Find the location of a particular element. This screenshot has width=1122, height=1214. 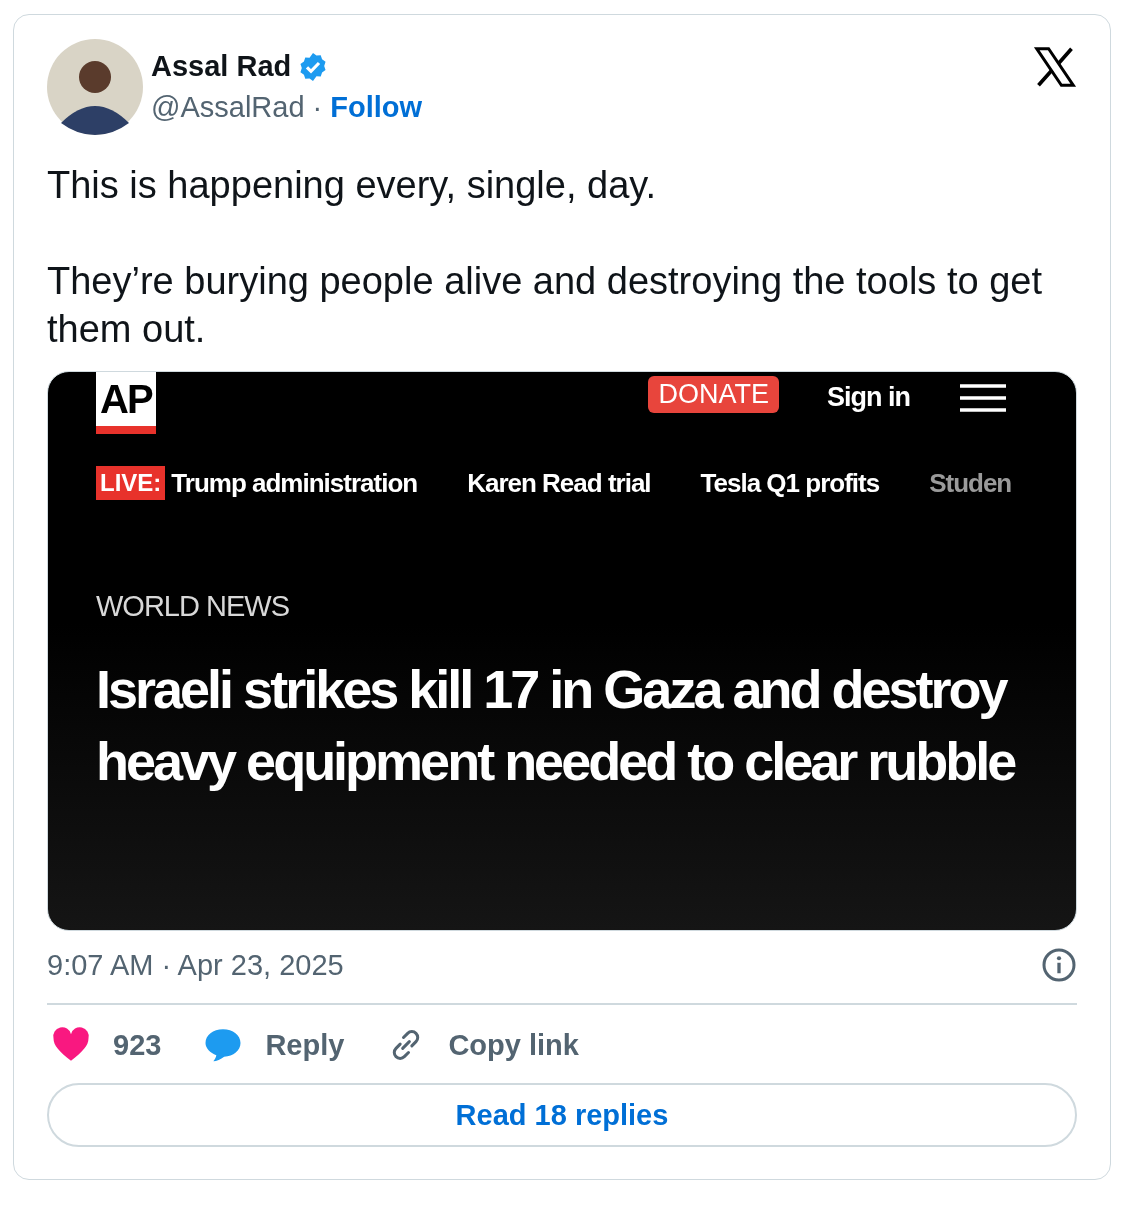

tweet-text: They’re burying people alive and destroying the tools to get them out. is located at coordinates (545, 305).